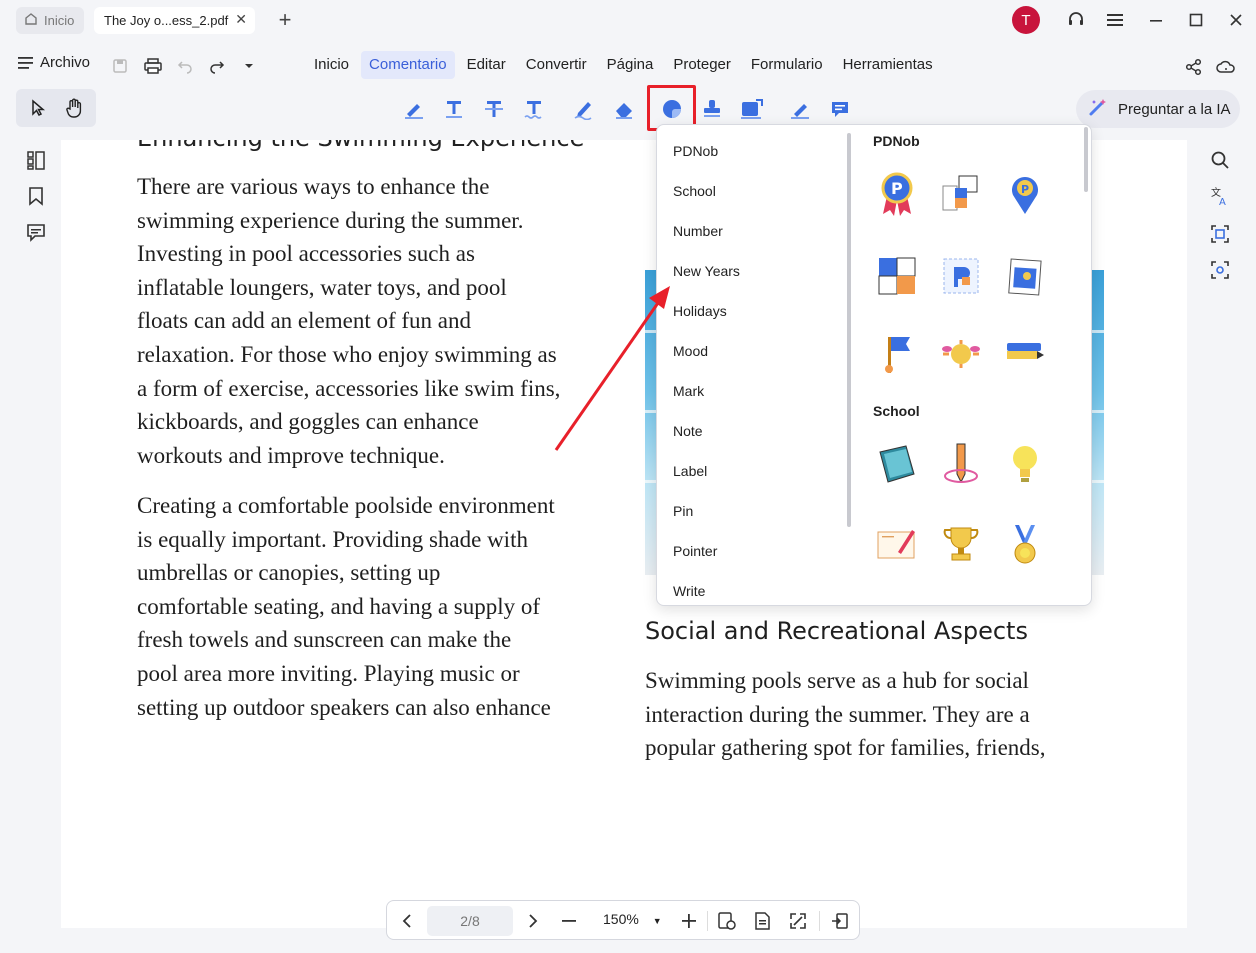  What do you see at coordinates (798, 921) in the screenshot?
I see `fit-screen-icon` at bounding box center [798, 921].